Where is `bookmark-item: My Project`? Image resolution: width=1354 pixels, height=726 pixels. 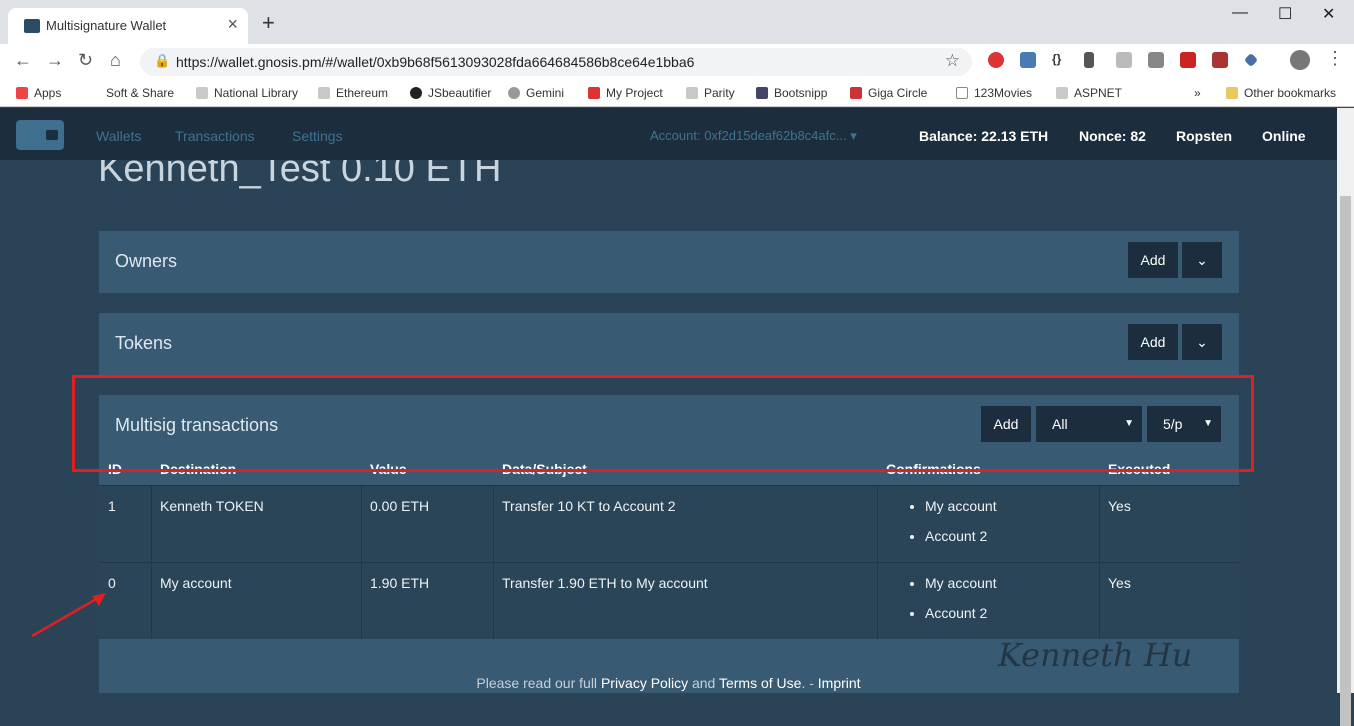 bookmark-item: My Project is located at coordinates (625, 93).